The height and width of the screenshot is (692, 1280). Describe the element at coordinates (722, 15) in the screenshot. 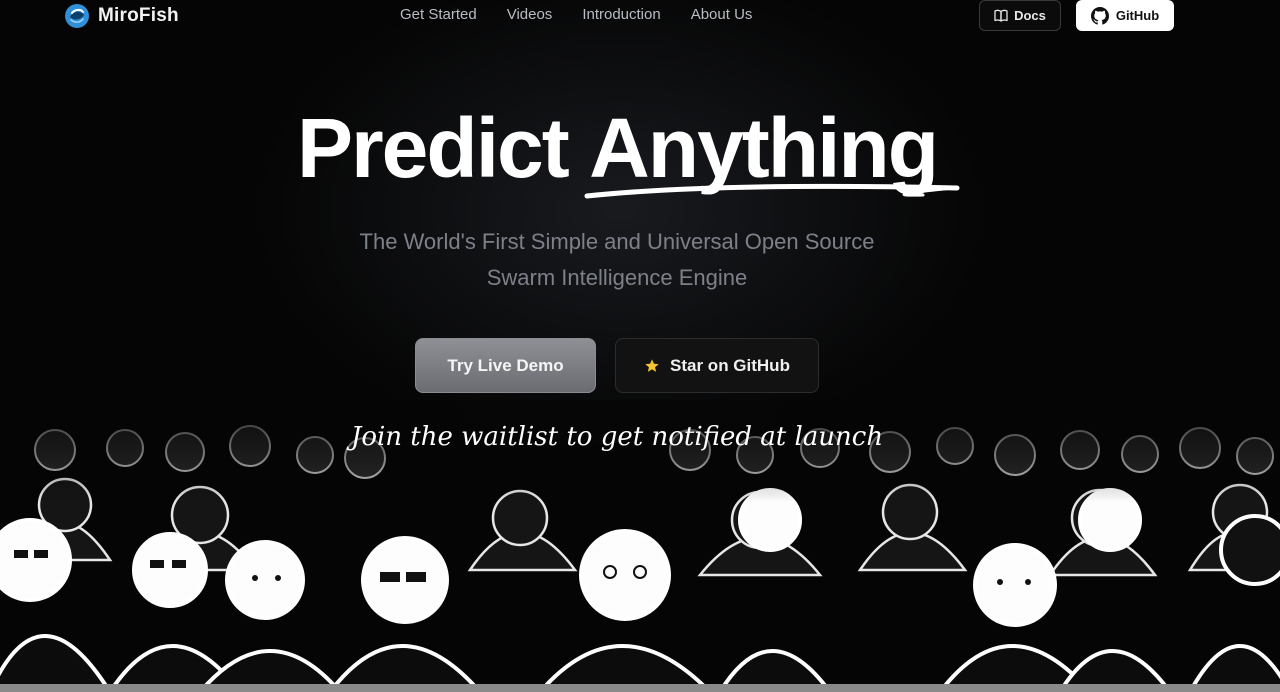

I see `nav-about-us: About Us` at that location.